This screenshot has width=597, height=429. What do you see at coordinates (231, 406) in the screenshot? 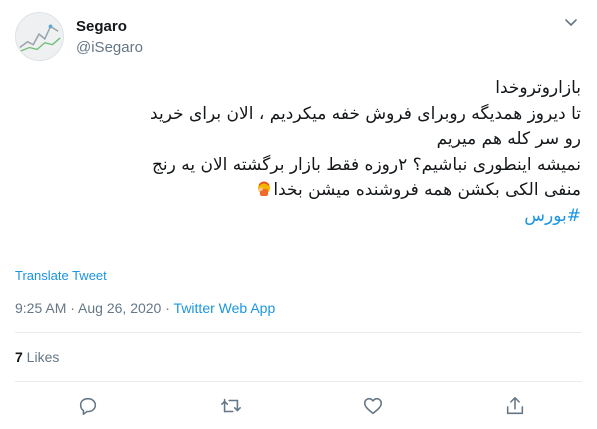
I see `retweet-icon` at bounding box center [231, 406].